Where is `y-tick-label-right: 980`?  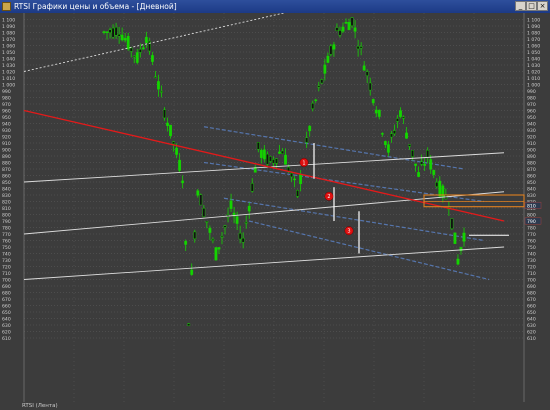 y-tick-label-right: 980 is located at coordinates (531, 99).